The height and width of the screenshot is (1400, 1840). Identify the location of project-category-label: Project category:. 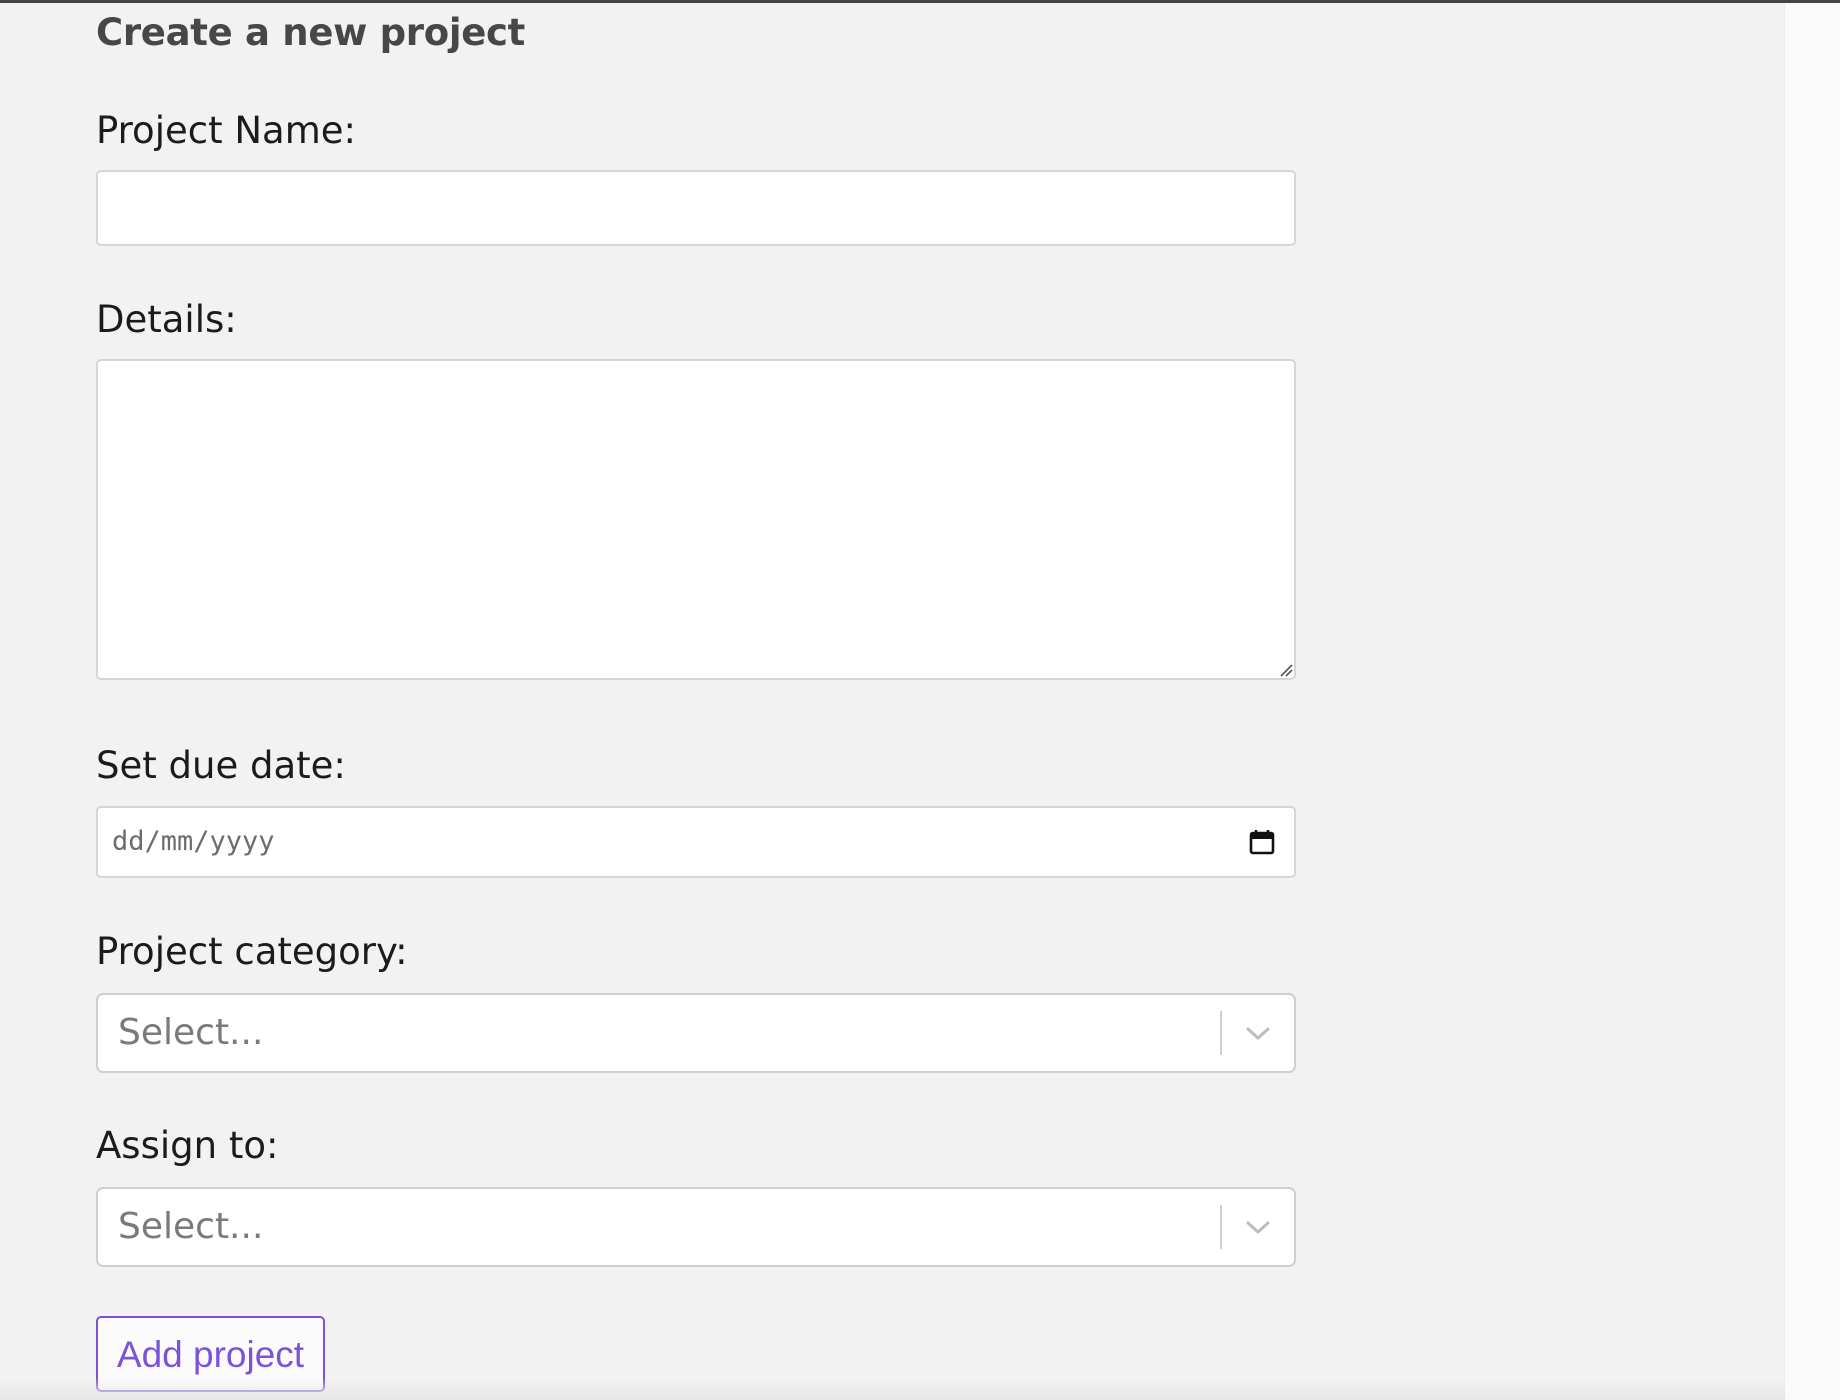
(252, 951).